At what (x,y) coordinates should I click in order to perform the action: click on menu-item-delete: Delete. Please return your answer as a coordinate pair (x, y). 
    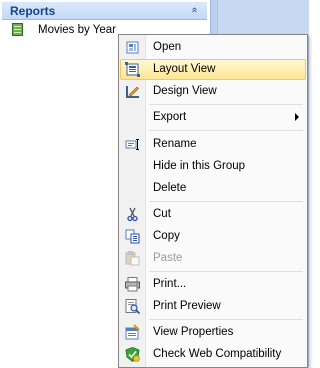
    Looking at the image, I should click on (213, 188).